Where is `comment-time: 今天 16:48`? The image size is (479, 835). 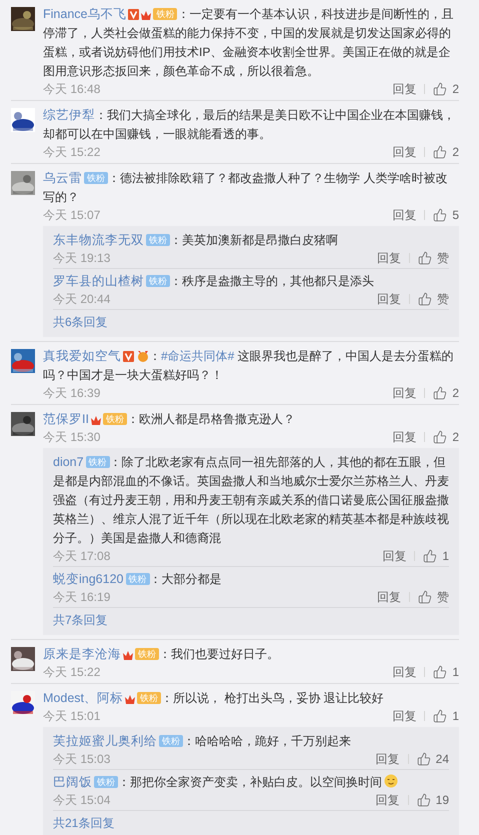 comment-time: 今天 16:48 is located at coordinates (71, 89).